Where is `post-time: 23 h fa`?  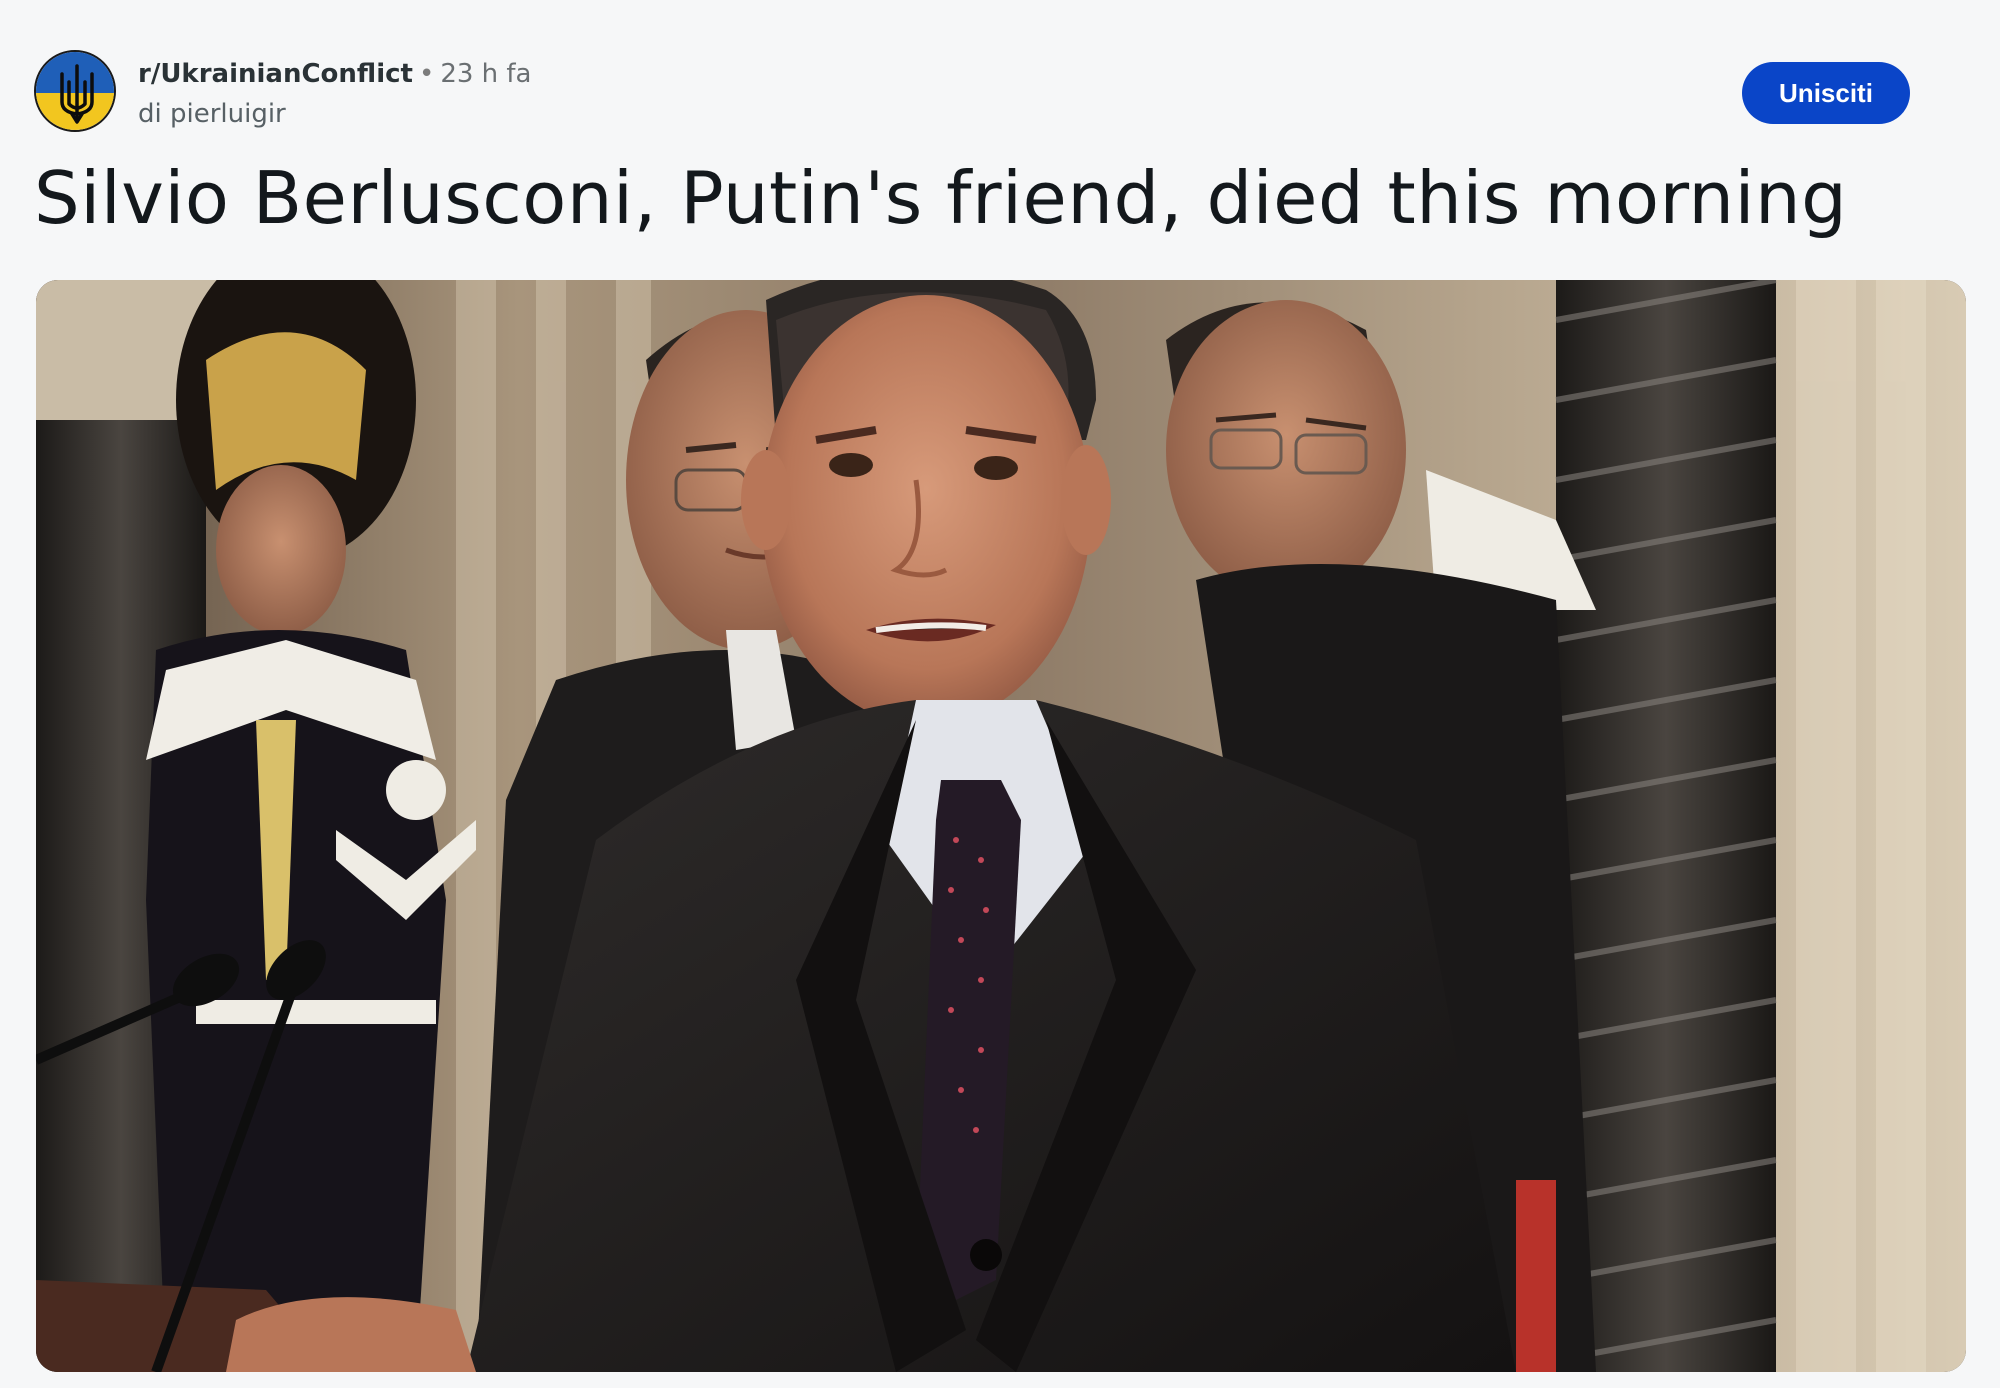 post-time: 23 h fa is located at coordinates (486, 74).